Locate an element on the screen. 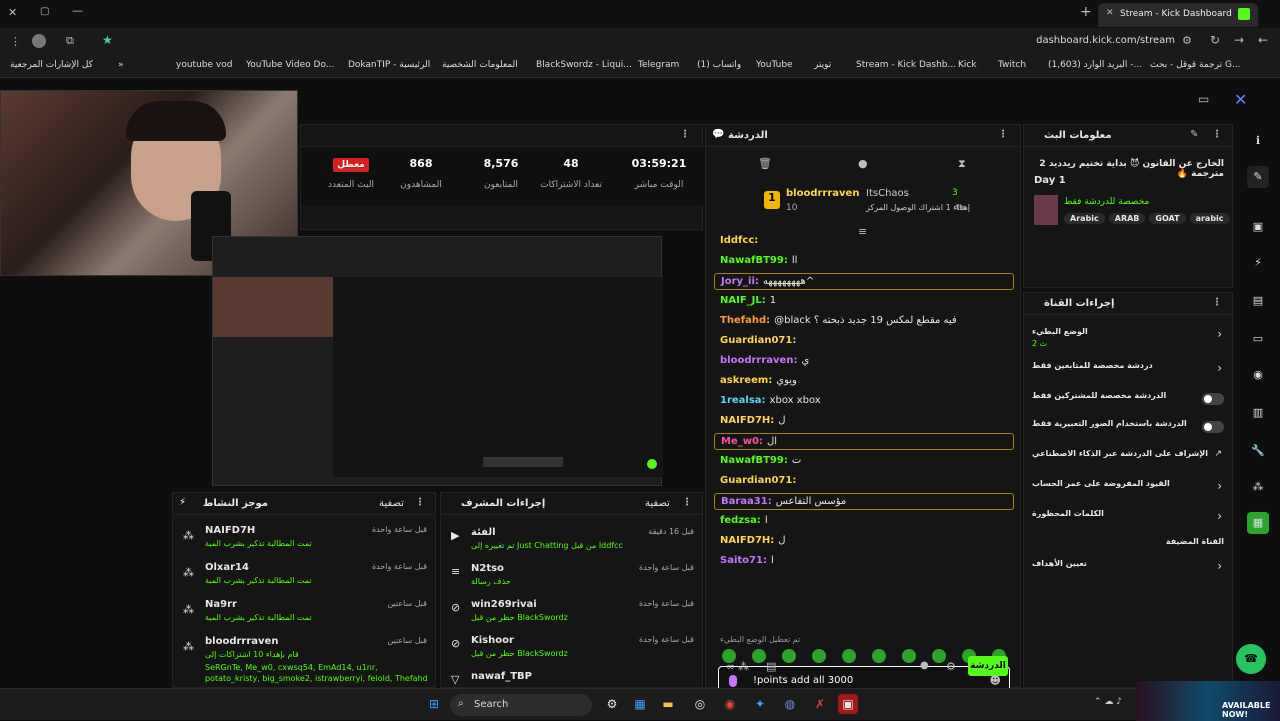 Image resolution: width=1280 pixels, height=721 pixels. edit-icon: ✎ is located at coordinates (1194, 134).